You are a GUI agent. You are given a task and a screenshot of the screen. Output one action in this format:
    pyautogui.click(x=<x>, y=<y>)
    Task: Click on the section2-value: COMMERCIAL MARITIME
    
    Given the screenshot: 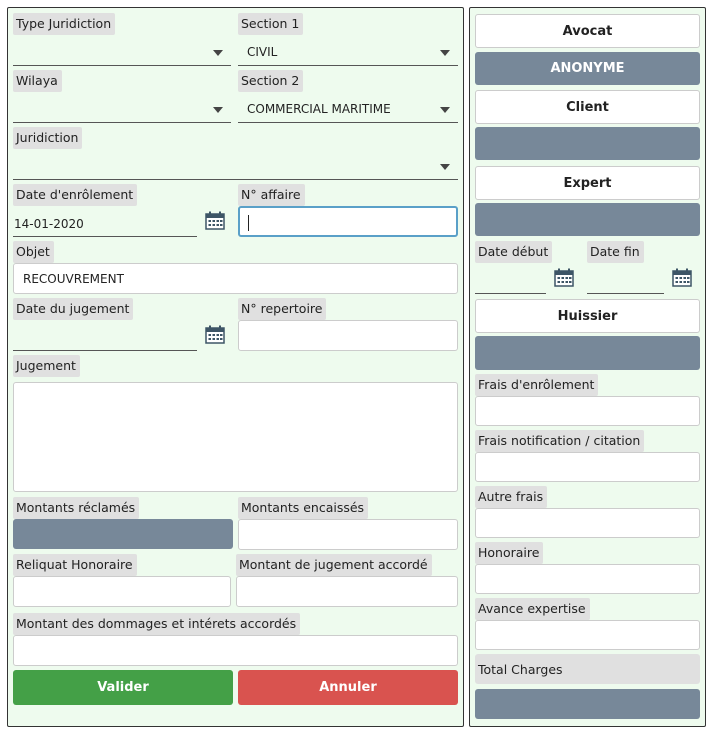 What is the action you would take?
    pyautogui.click(x=319, y=109)
    